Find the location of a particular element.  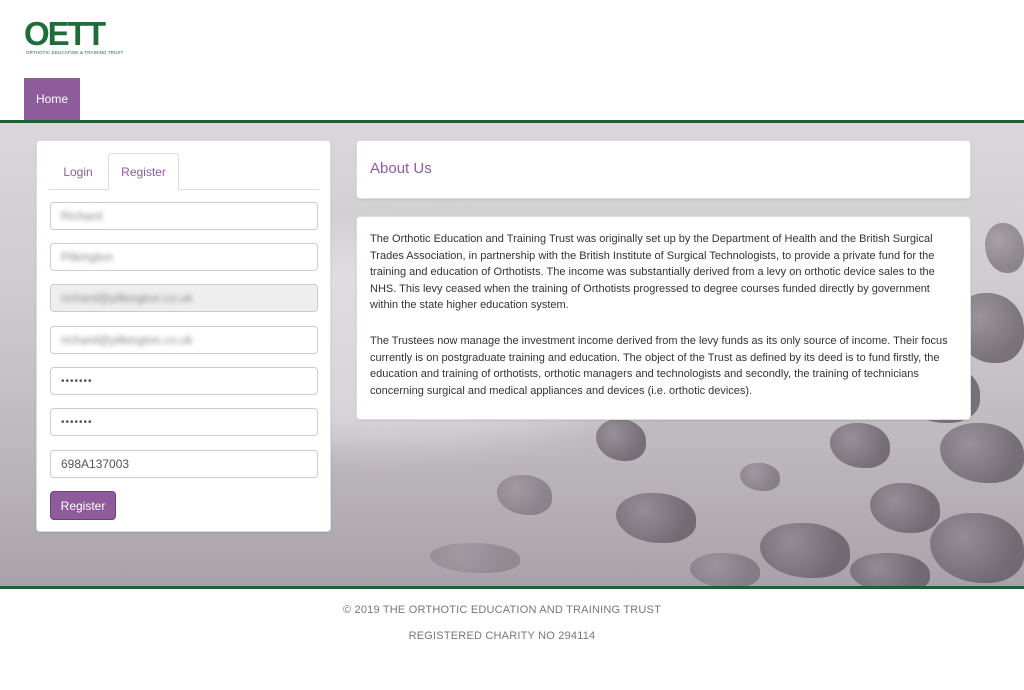

site-logo: OETT ORTHOTIC EDUCATION & TRAINING TRUST is located at coordinates (84, 37).